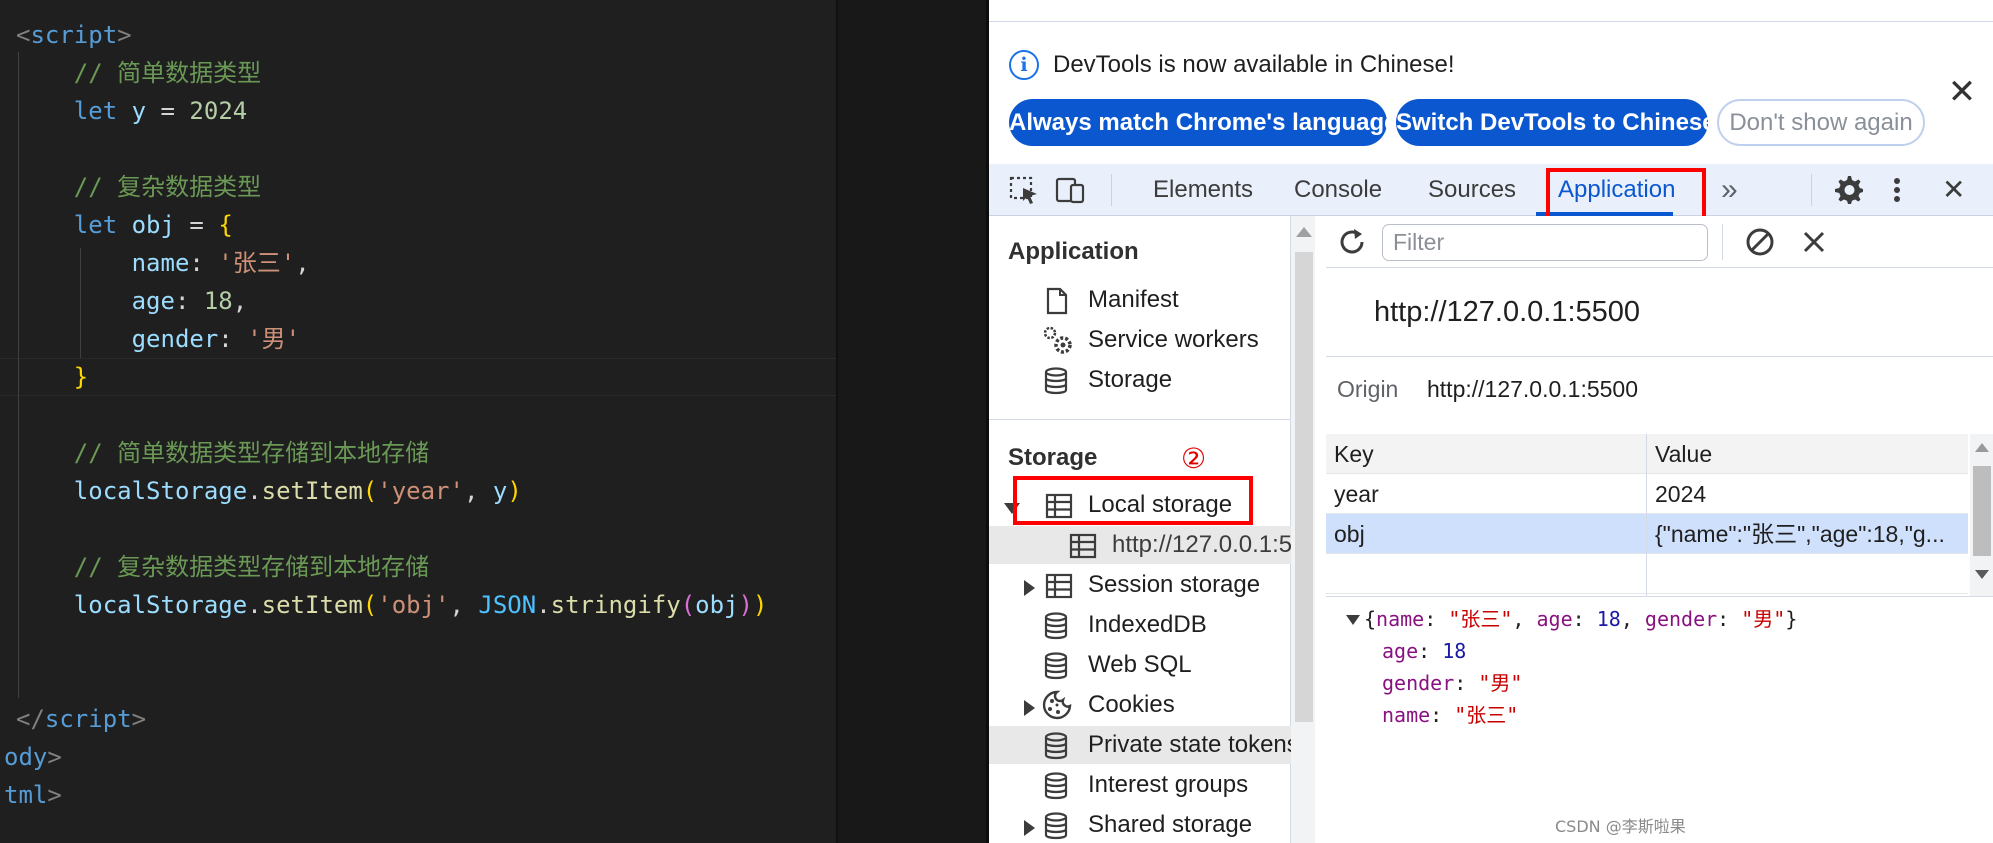  I want to click on annotation-box-application-tab, so click(1626, 194).